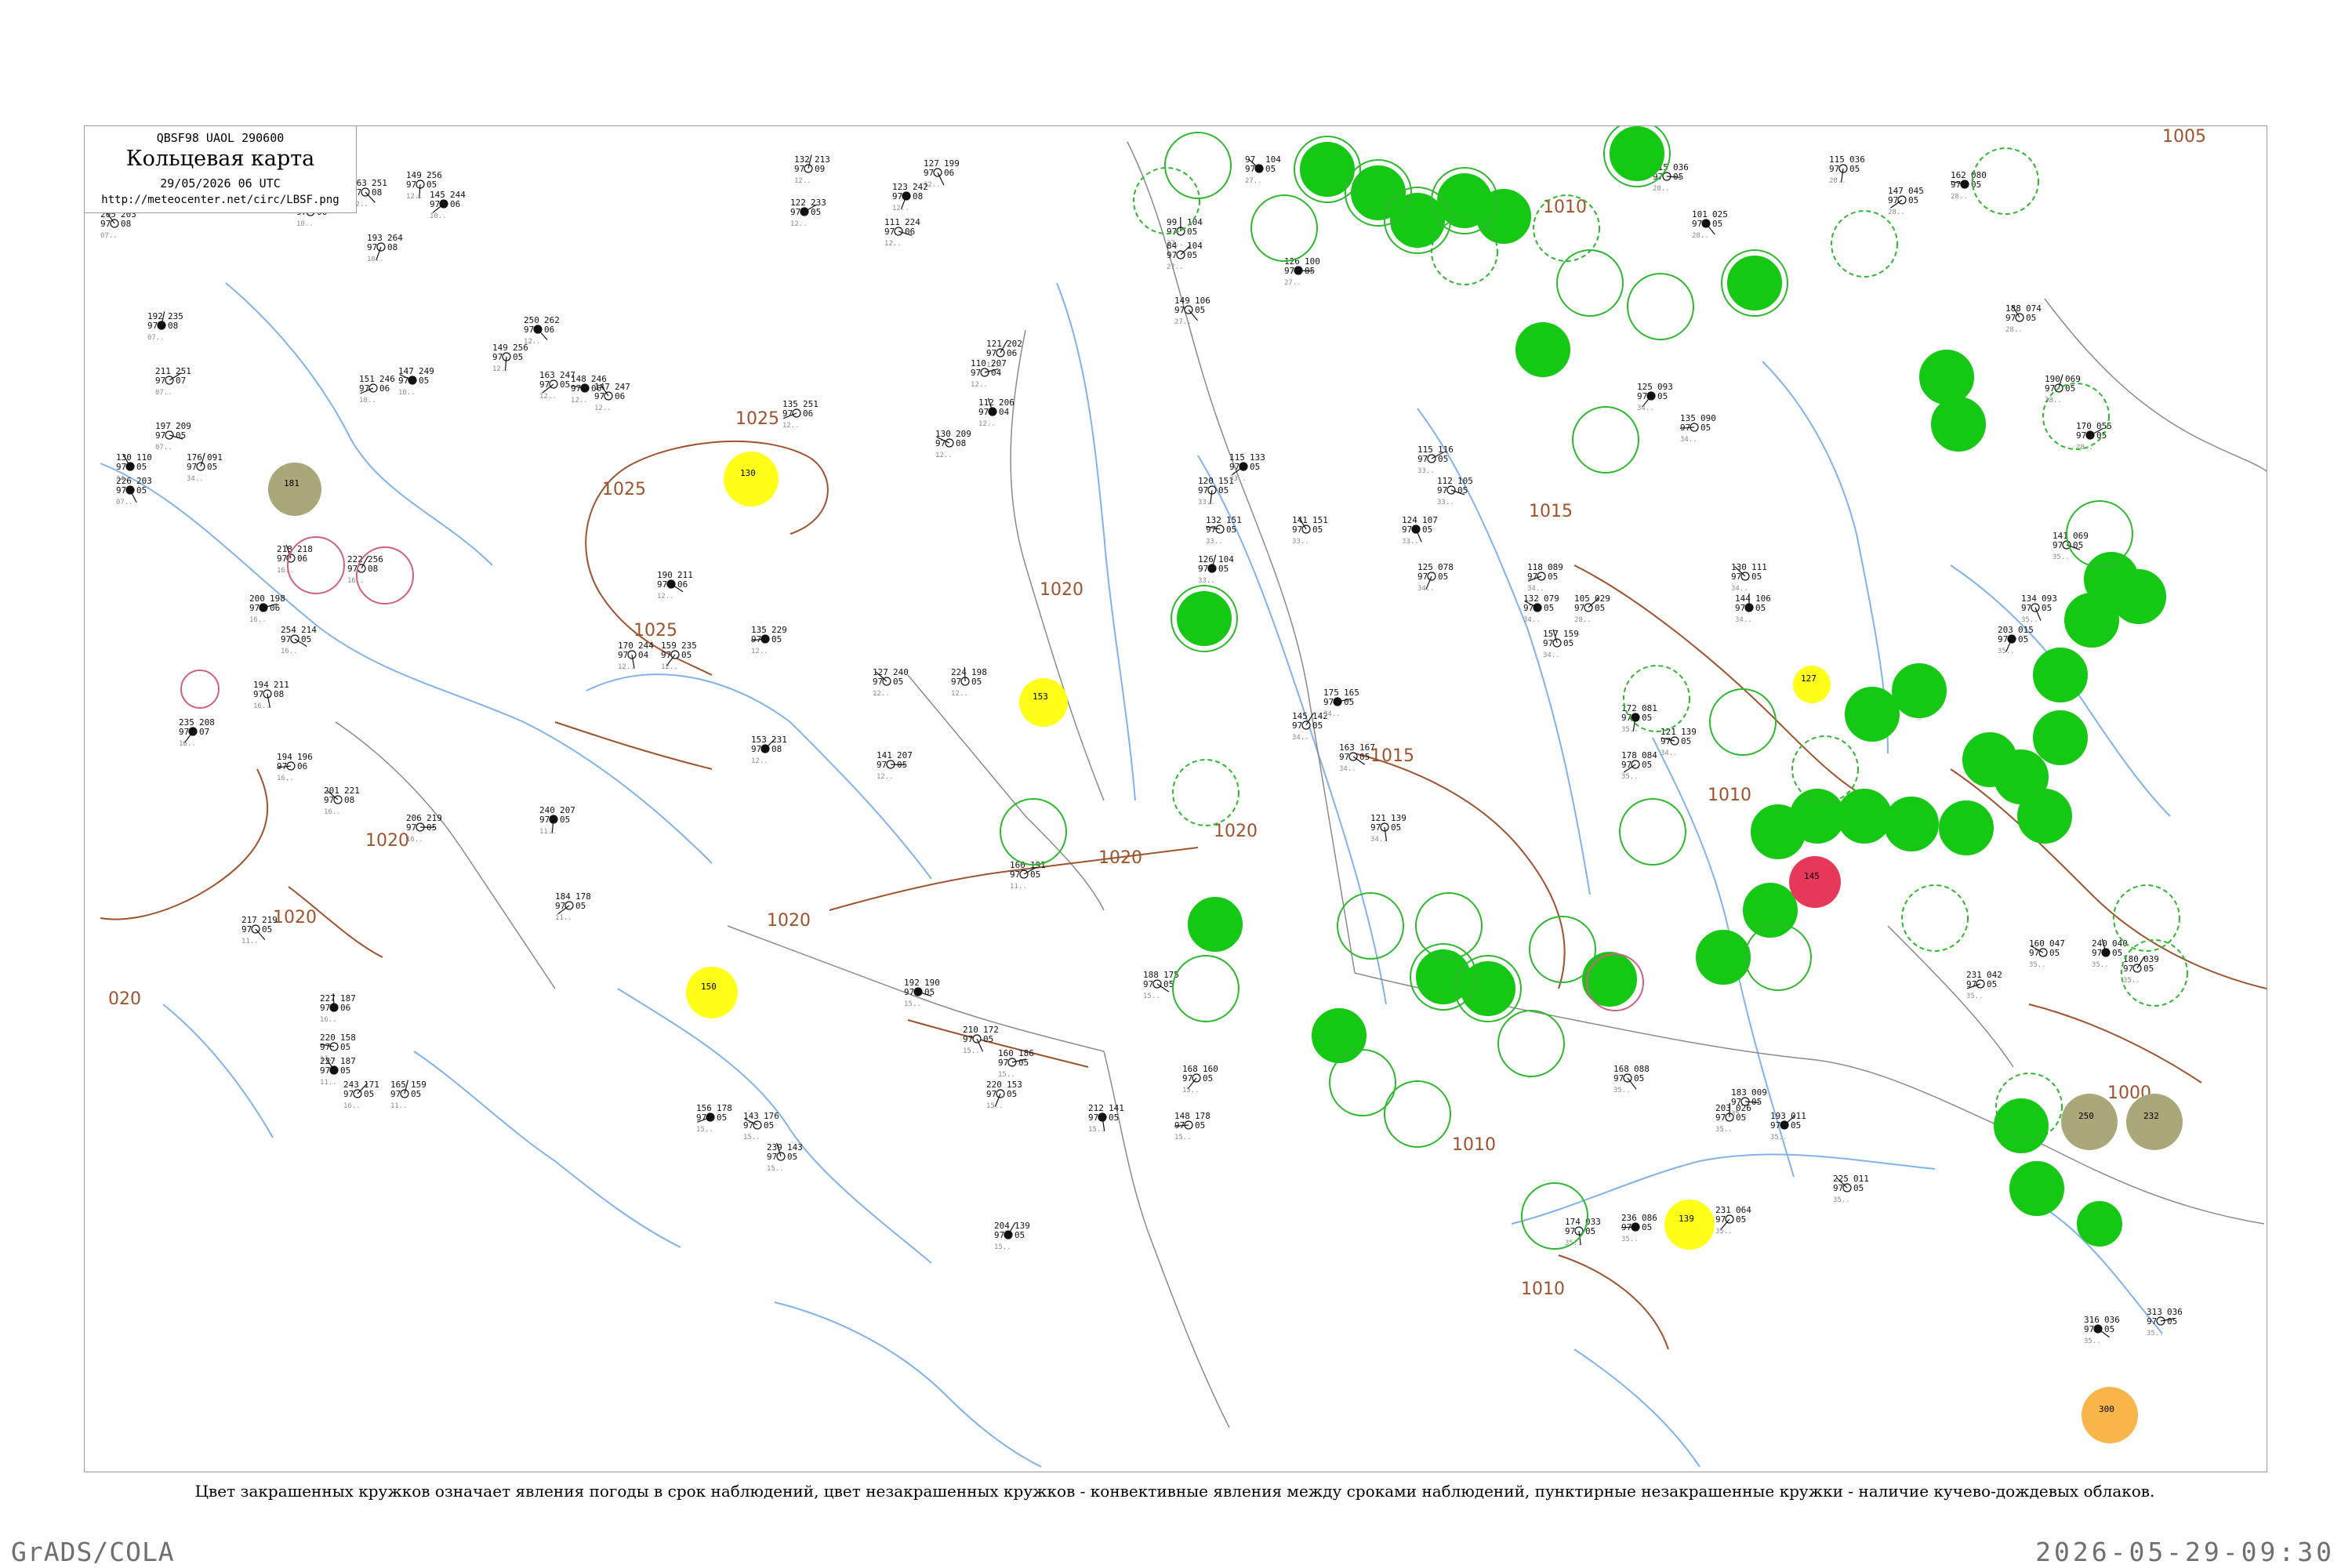  Describe the element at coordinates (612, 397) in the screenshot. I see `station-plot: 147 24797 0612..` at that location.